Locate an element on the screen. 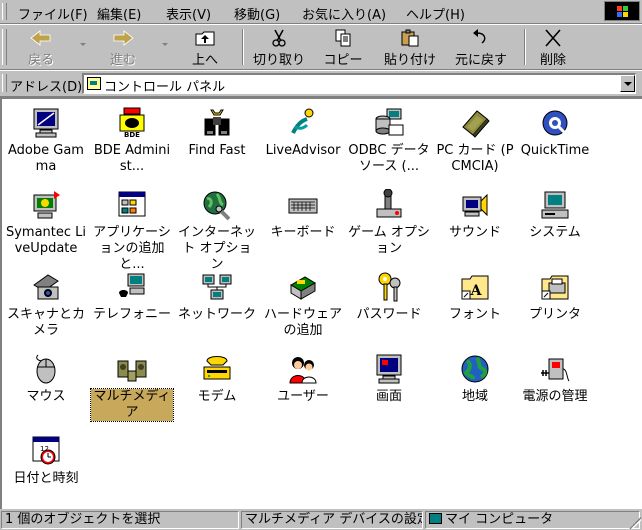 The height and width of the screenshot is (530, 642). modem-icon is located at coordinates (217, 368).